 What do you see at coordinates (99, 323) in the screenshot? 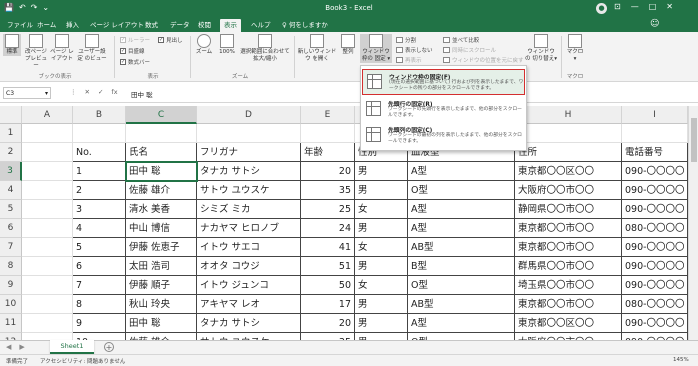
I see `table-cell: 9` at bounding box center [99, 323].